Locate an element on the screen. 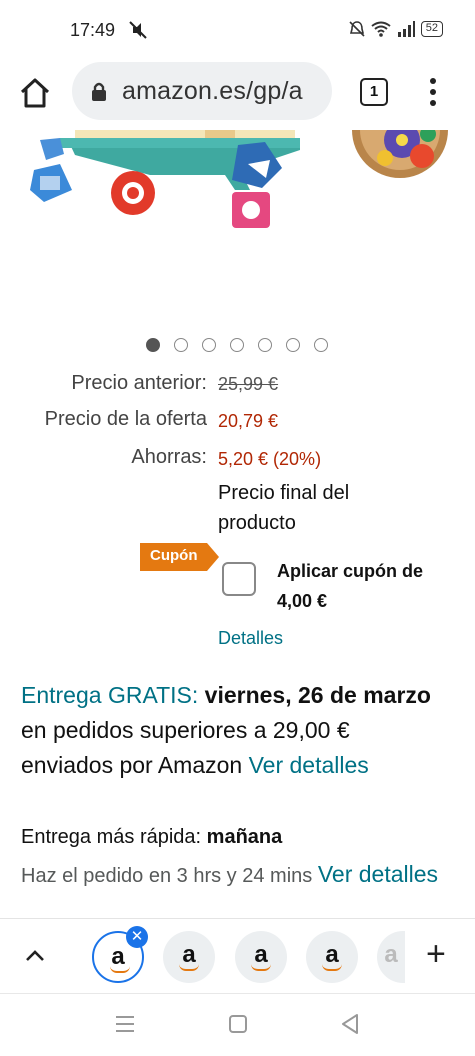 The height and width of the screenshot is (1056, 475). system-navigation-bar is located at coordinates (237, 1024).